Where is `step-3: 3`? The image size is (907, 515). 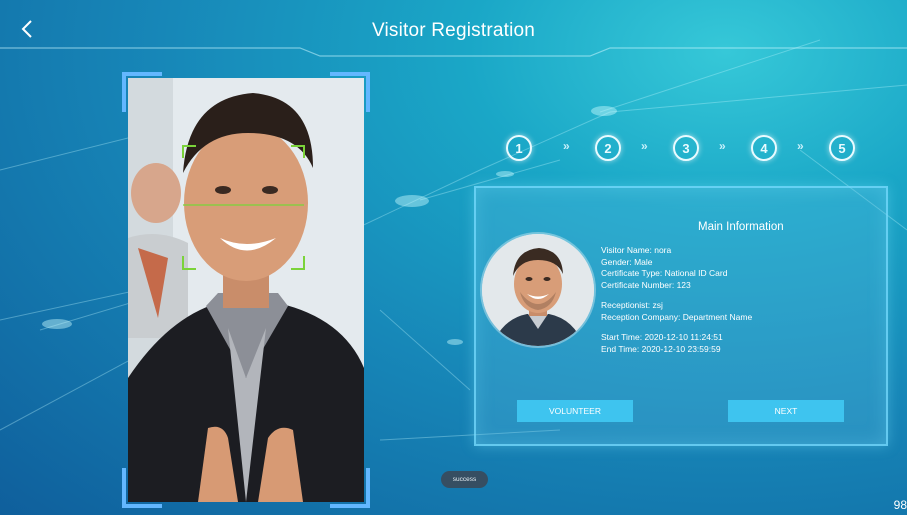
step-3: 3 is located at coordinates (686, 148).